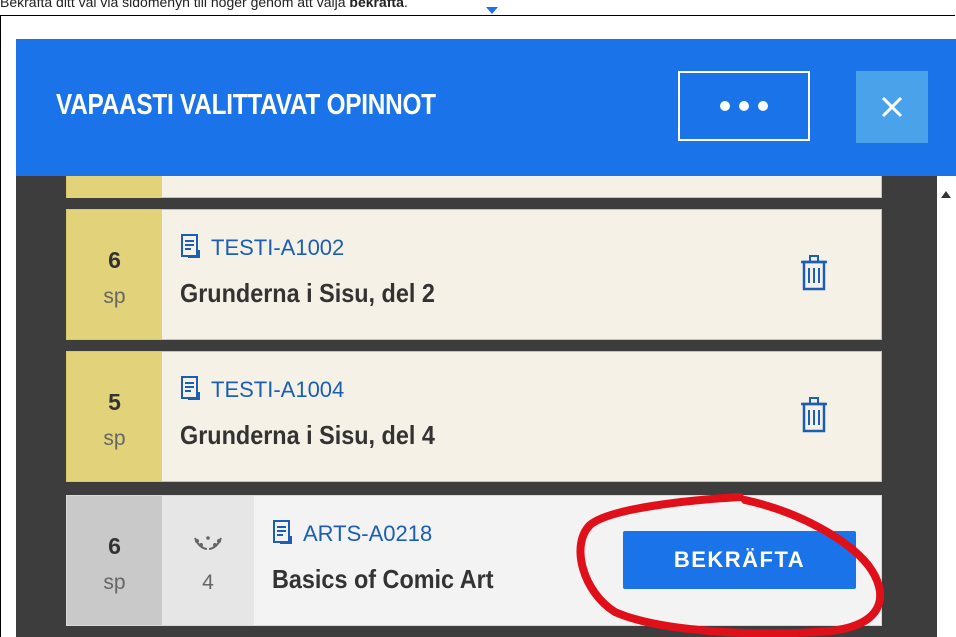 The width and height of the screenshot is (956, 637). What do you see at coordinates (739, 560) in the screenshot?
I see `confirm-button: BEKRÄFTA` at bounding box center [739, 560].